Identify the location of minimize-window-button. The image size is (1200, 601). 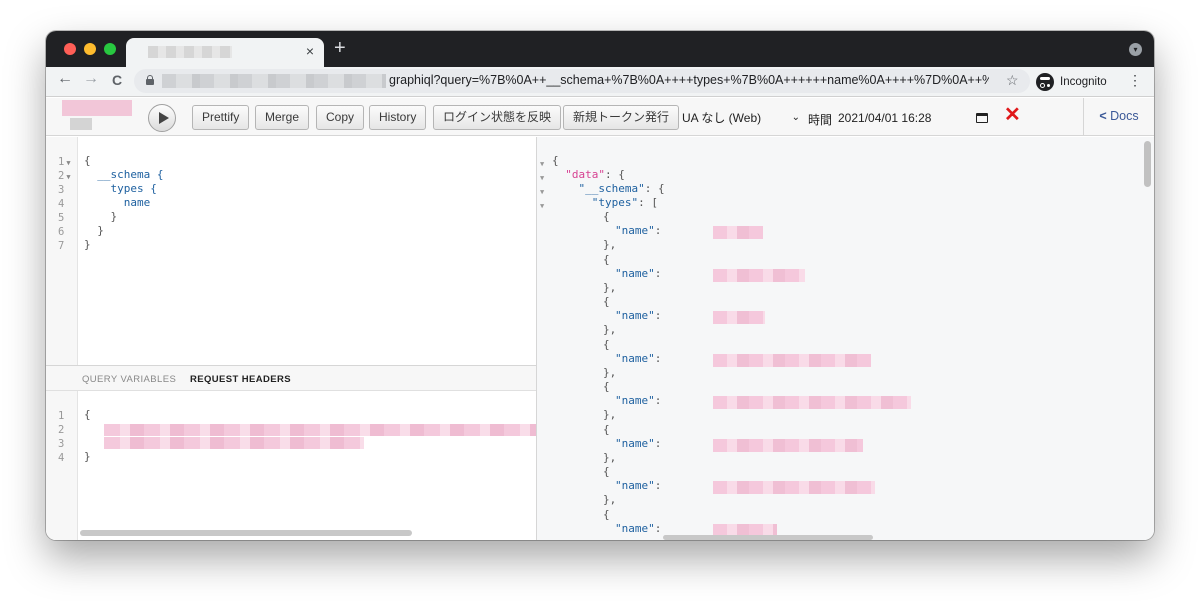
(90, 49).